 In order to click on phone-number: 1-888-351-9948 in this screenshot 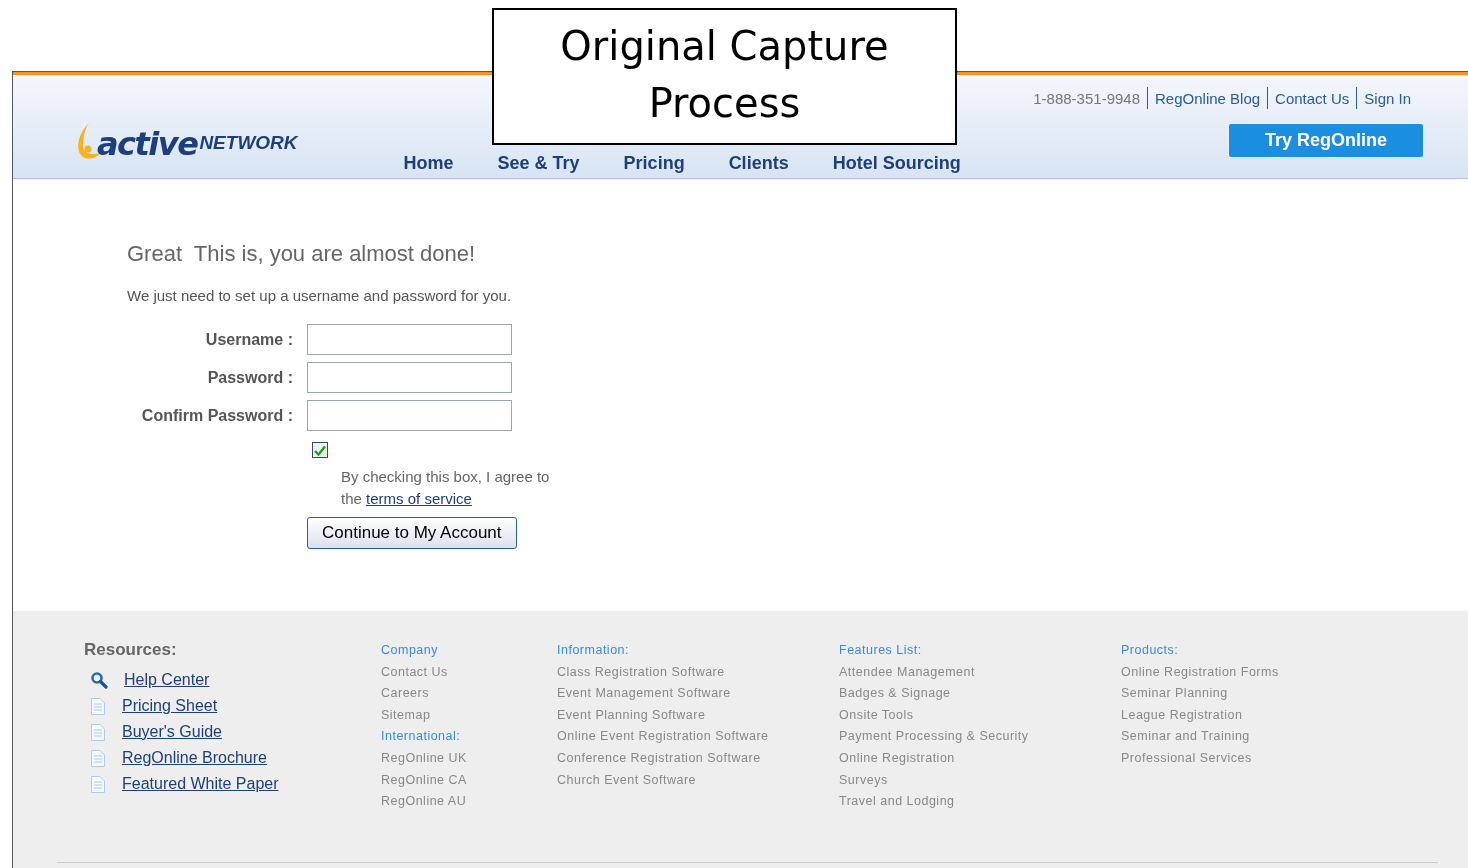, I will do `click(1086, 98)`.